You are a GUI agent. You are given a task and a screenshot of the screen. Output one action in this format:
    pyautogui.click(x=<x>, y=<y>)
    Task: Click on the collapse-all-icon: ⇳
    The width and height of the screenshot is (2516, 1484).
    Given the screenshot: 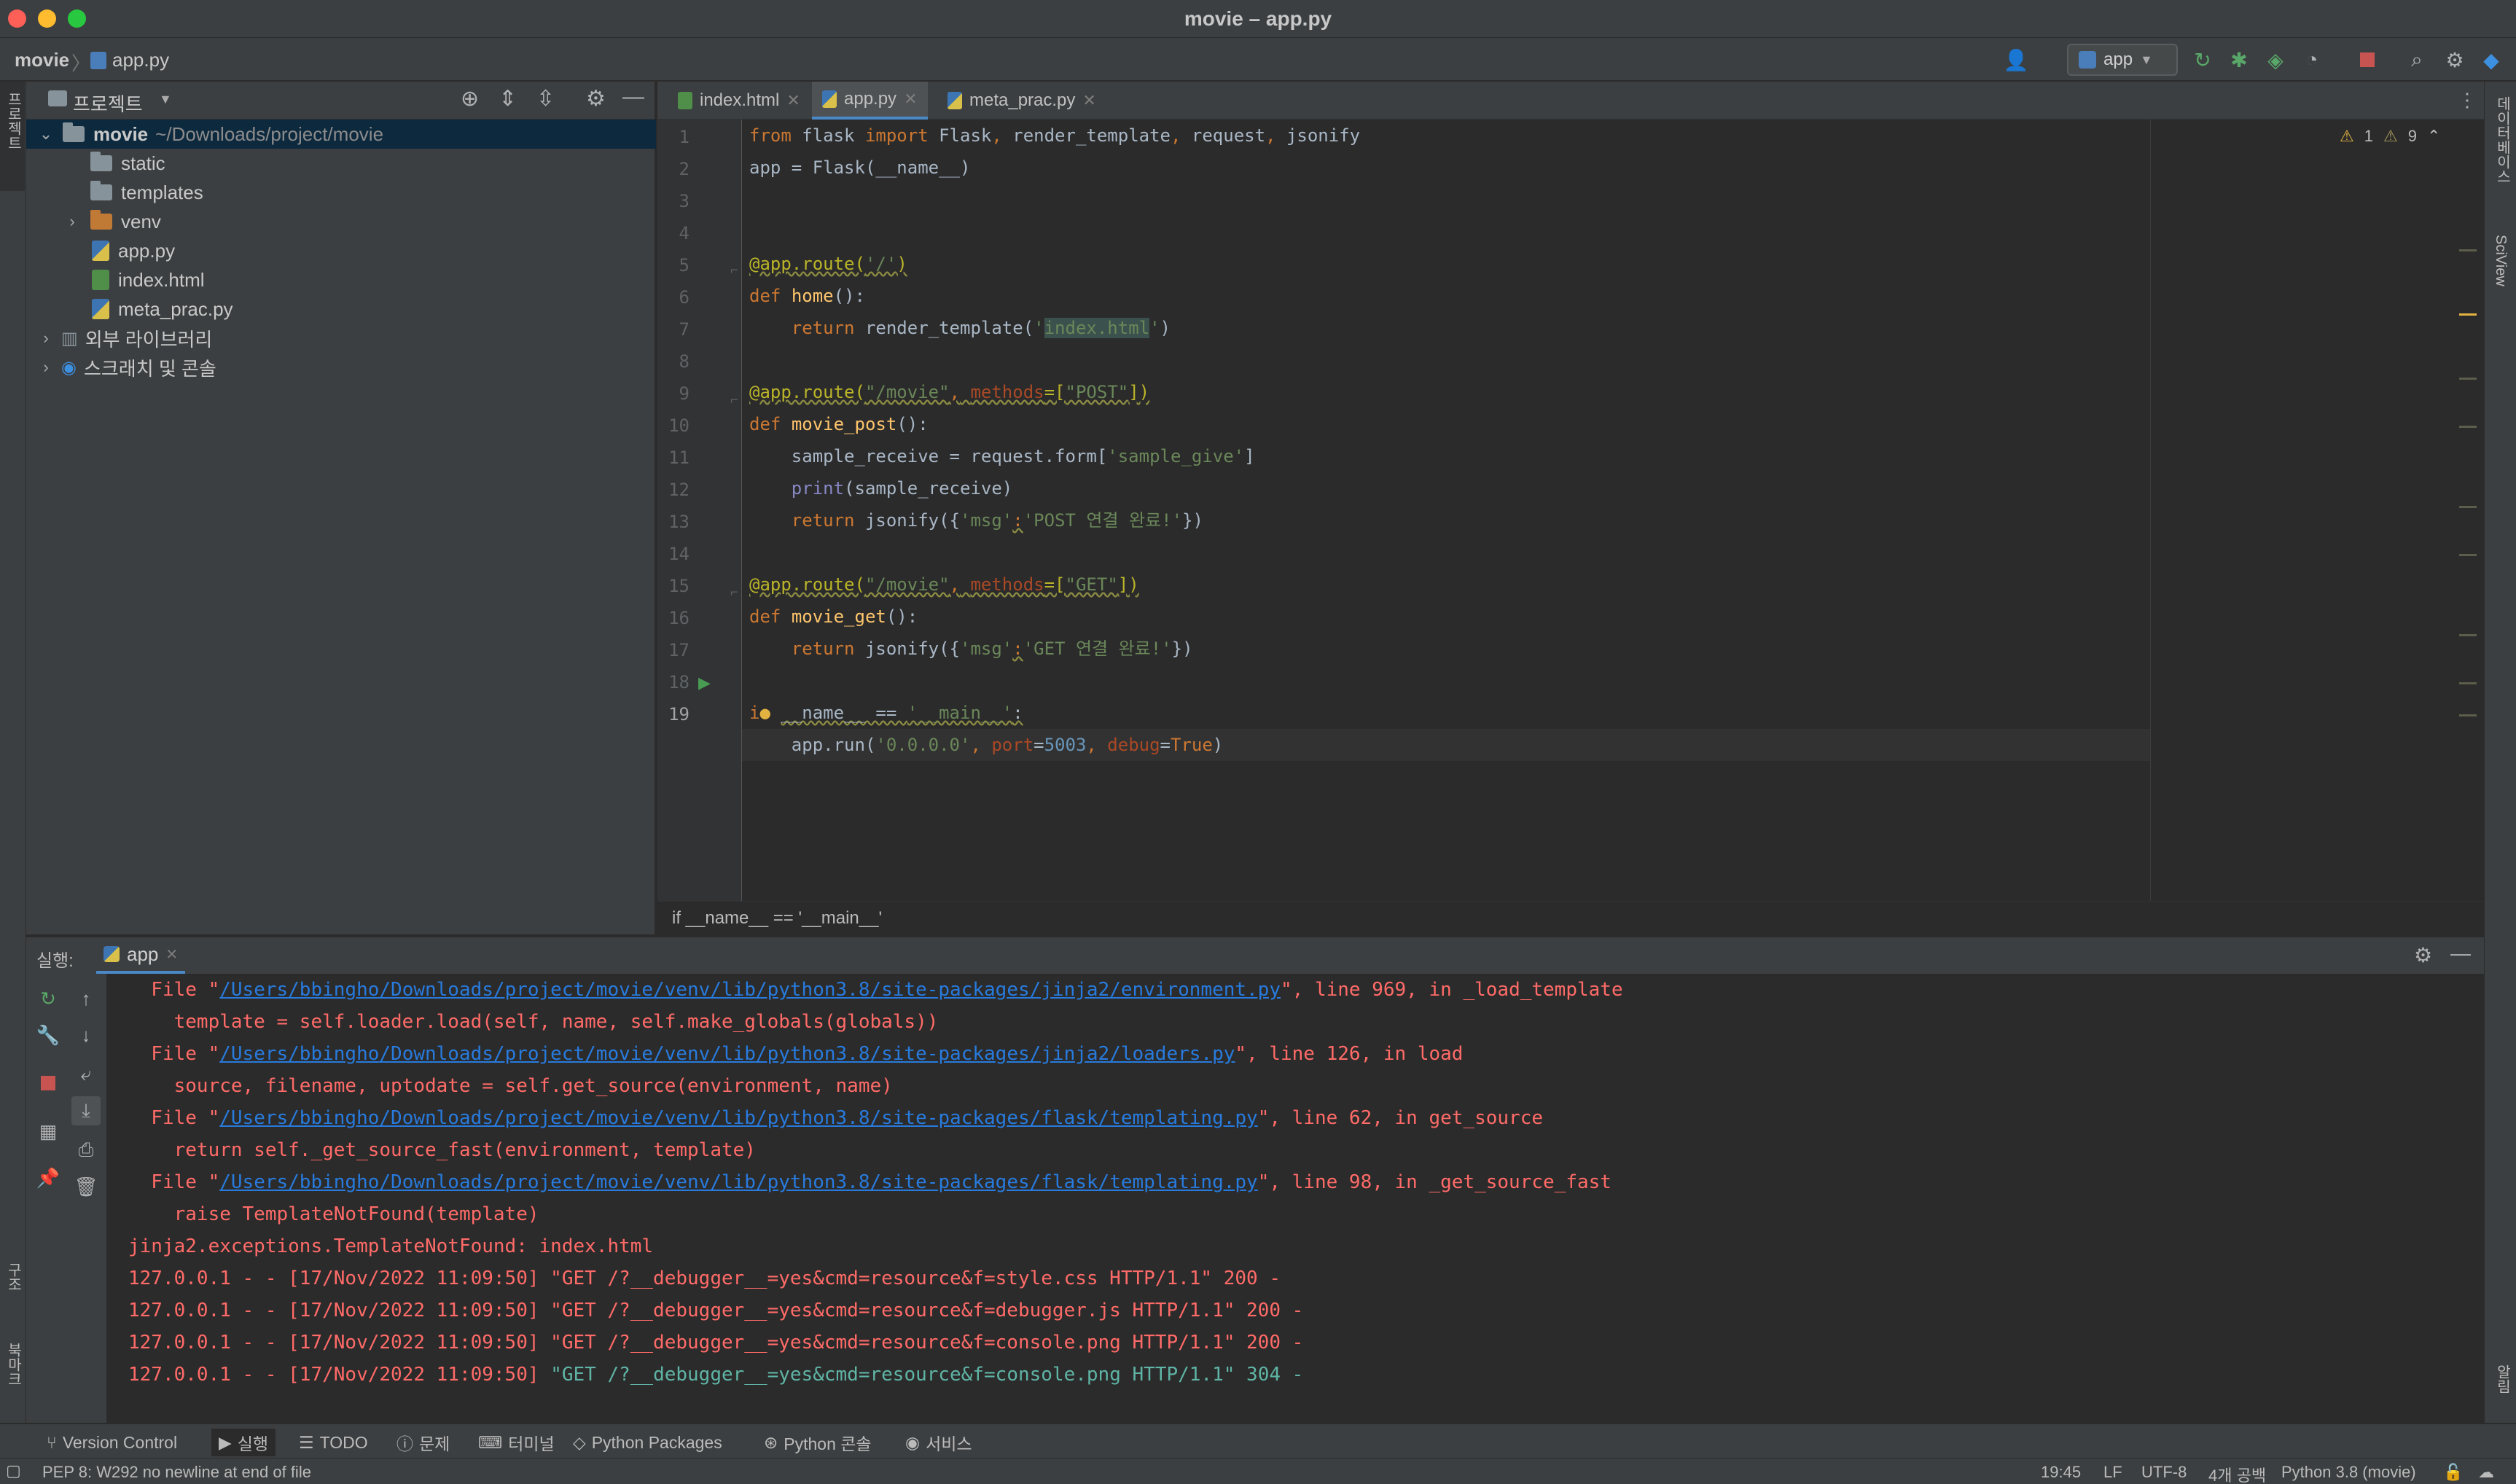 What is the action you would take?
    pyautogui.click(x=545, y=99)
    